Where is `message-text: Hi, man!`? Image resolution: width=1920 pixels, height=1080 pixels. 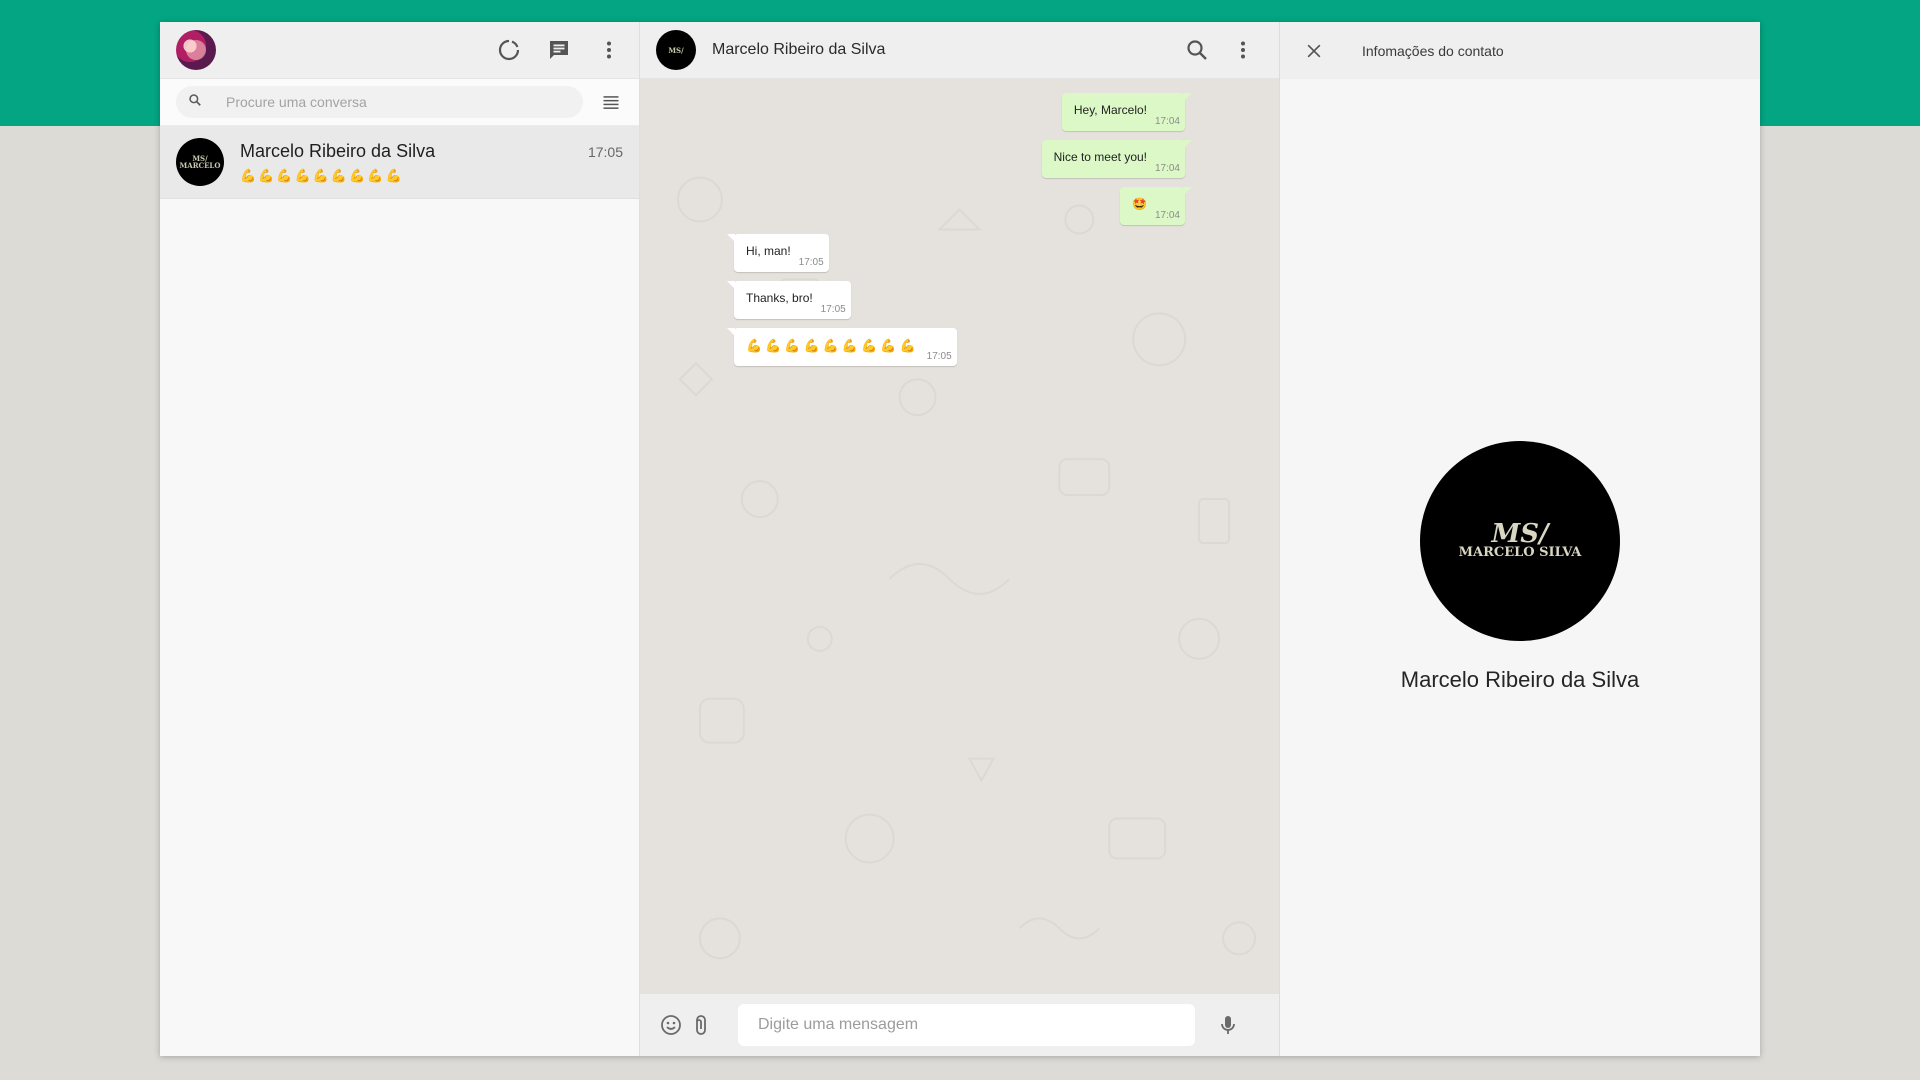
message-text: Hi, man! is located at coordinates (768, 251).